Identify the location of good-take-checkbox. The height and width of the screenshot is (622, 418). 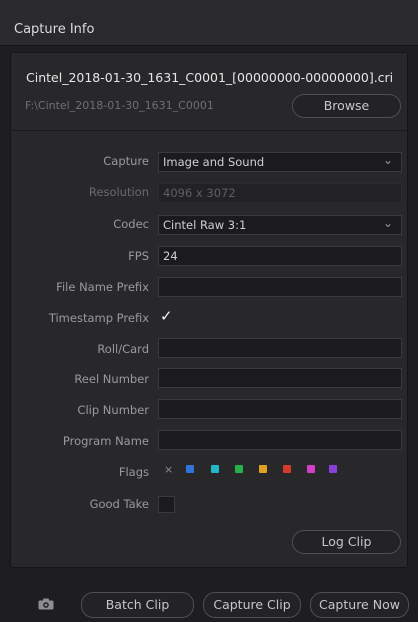
(166, 504).